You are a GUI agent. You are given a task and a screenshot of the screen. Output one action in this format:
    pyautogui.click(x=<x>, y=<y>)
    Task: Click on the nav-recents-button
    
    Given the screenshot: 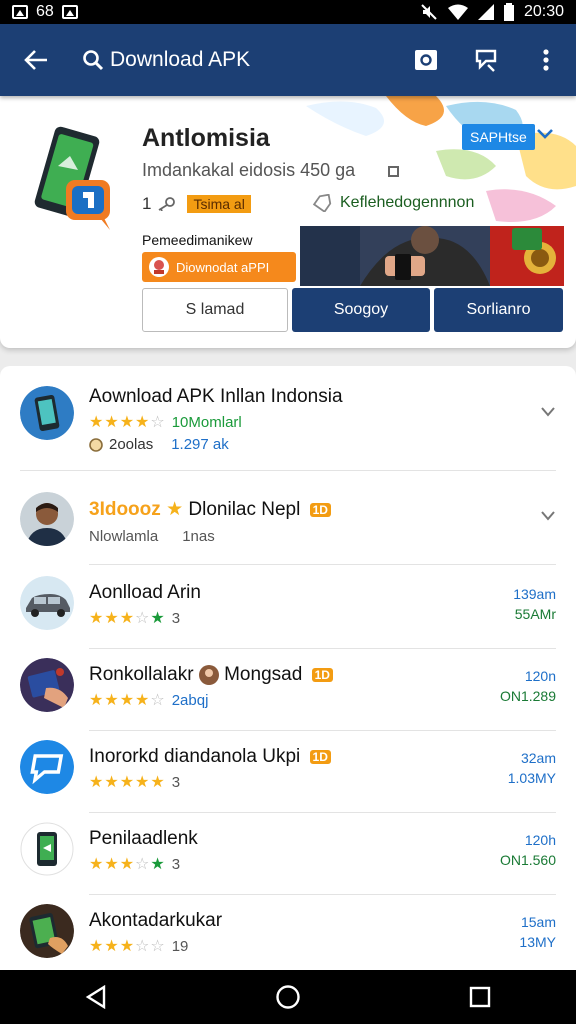 What is the action you would take?
    pyautogui.click(x=480, y=997)
    